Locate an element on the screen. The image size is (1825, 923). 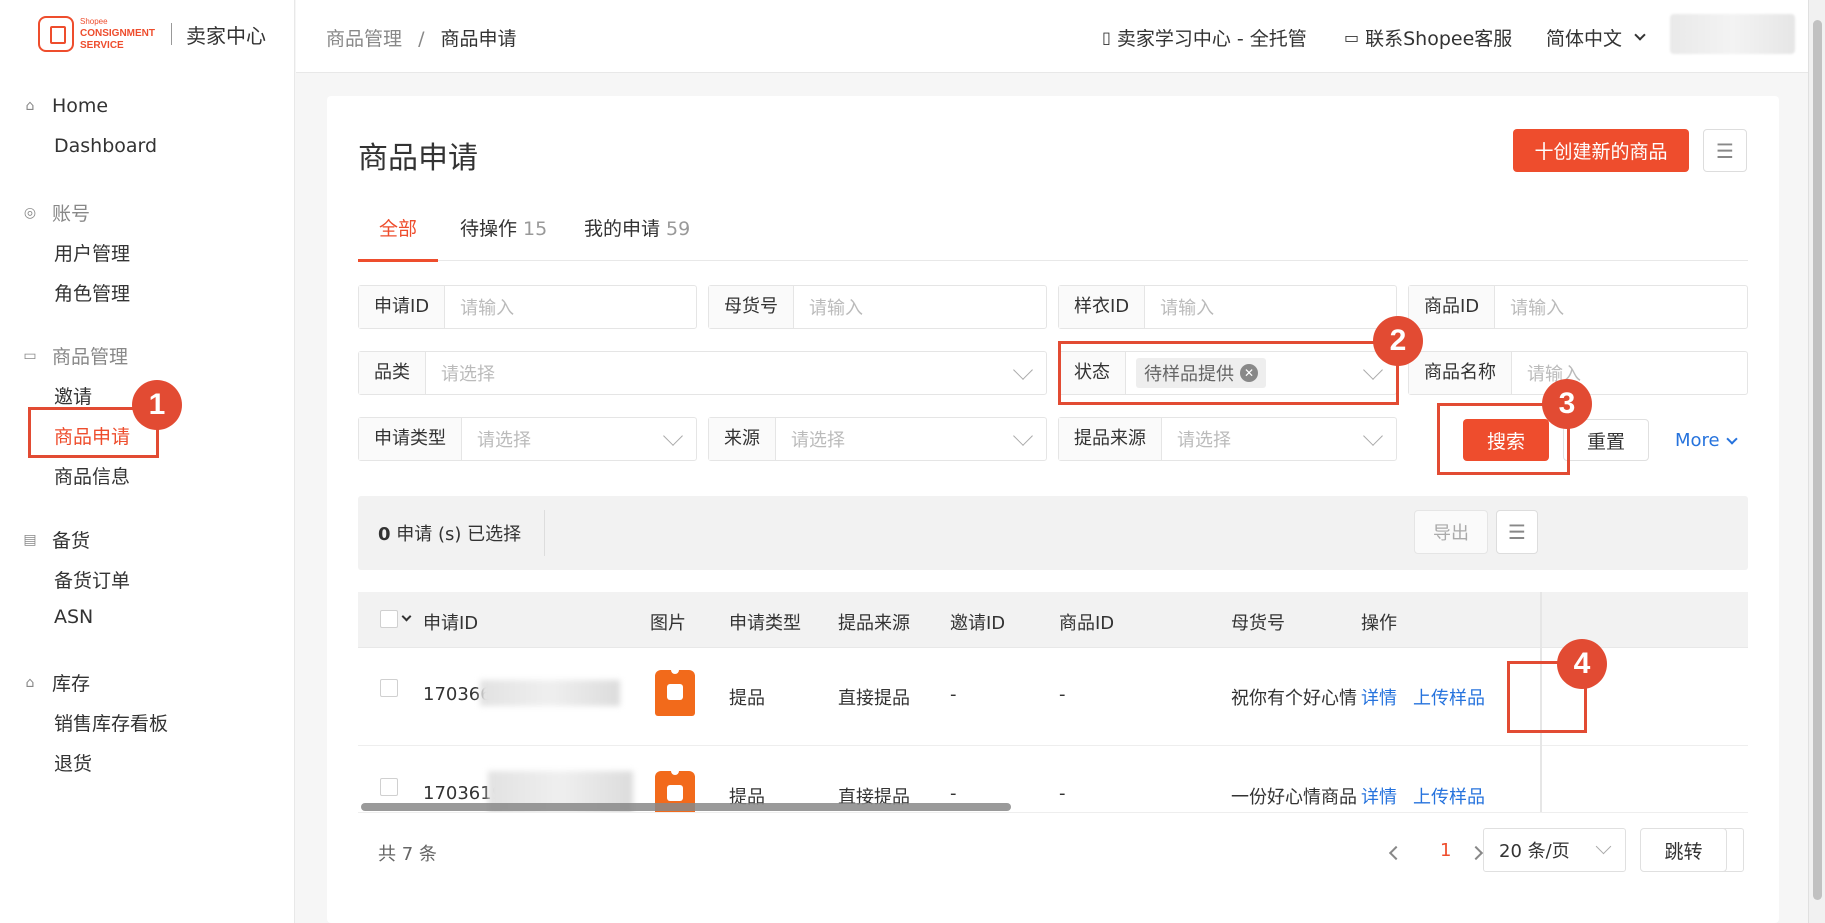
divider is located at coordinates (1053, 812).